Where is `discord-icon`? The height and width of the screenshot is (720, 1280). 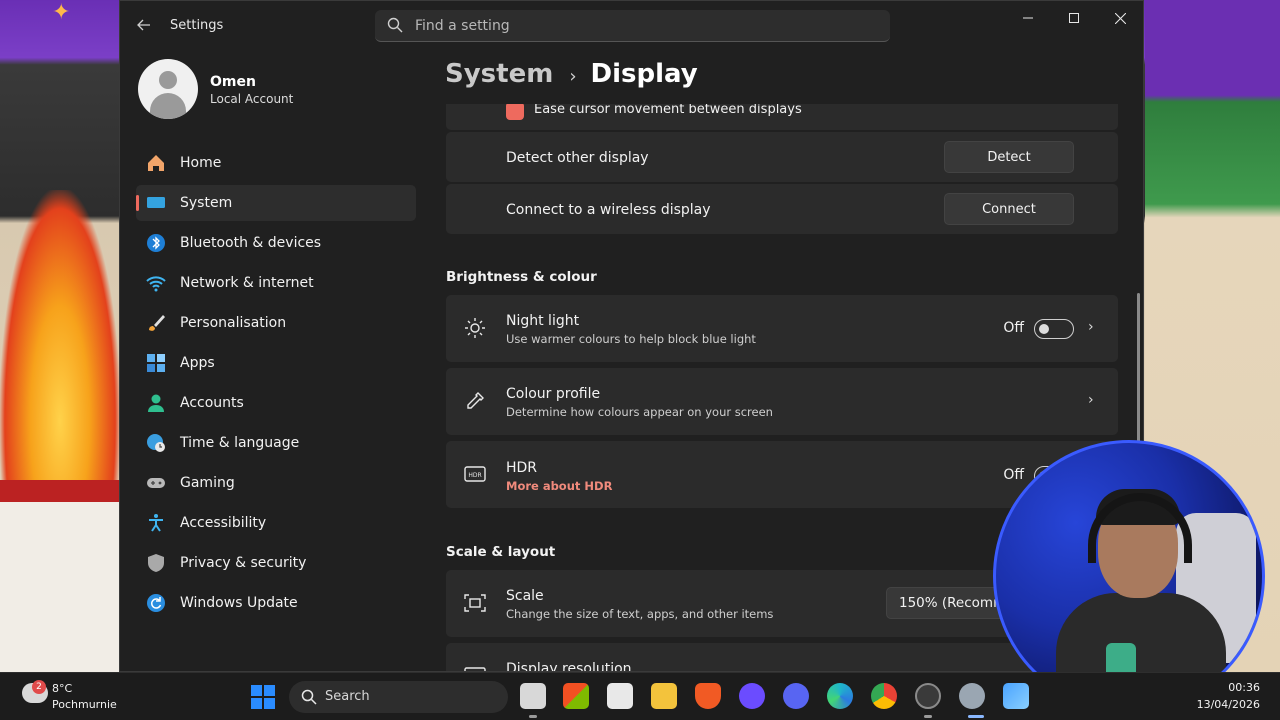
discord-icon is located at coordinates (796, 696).